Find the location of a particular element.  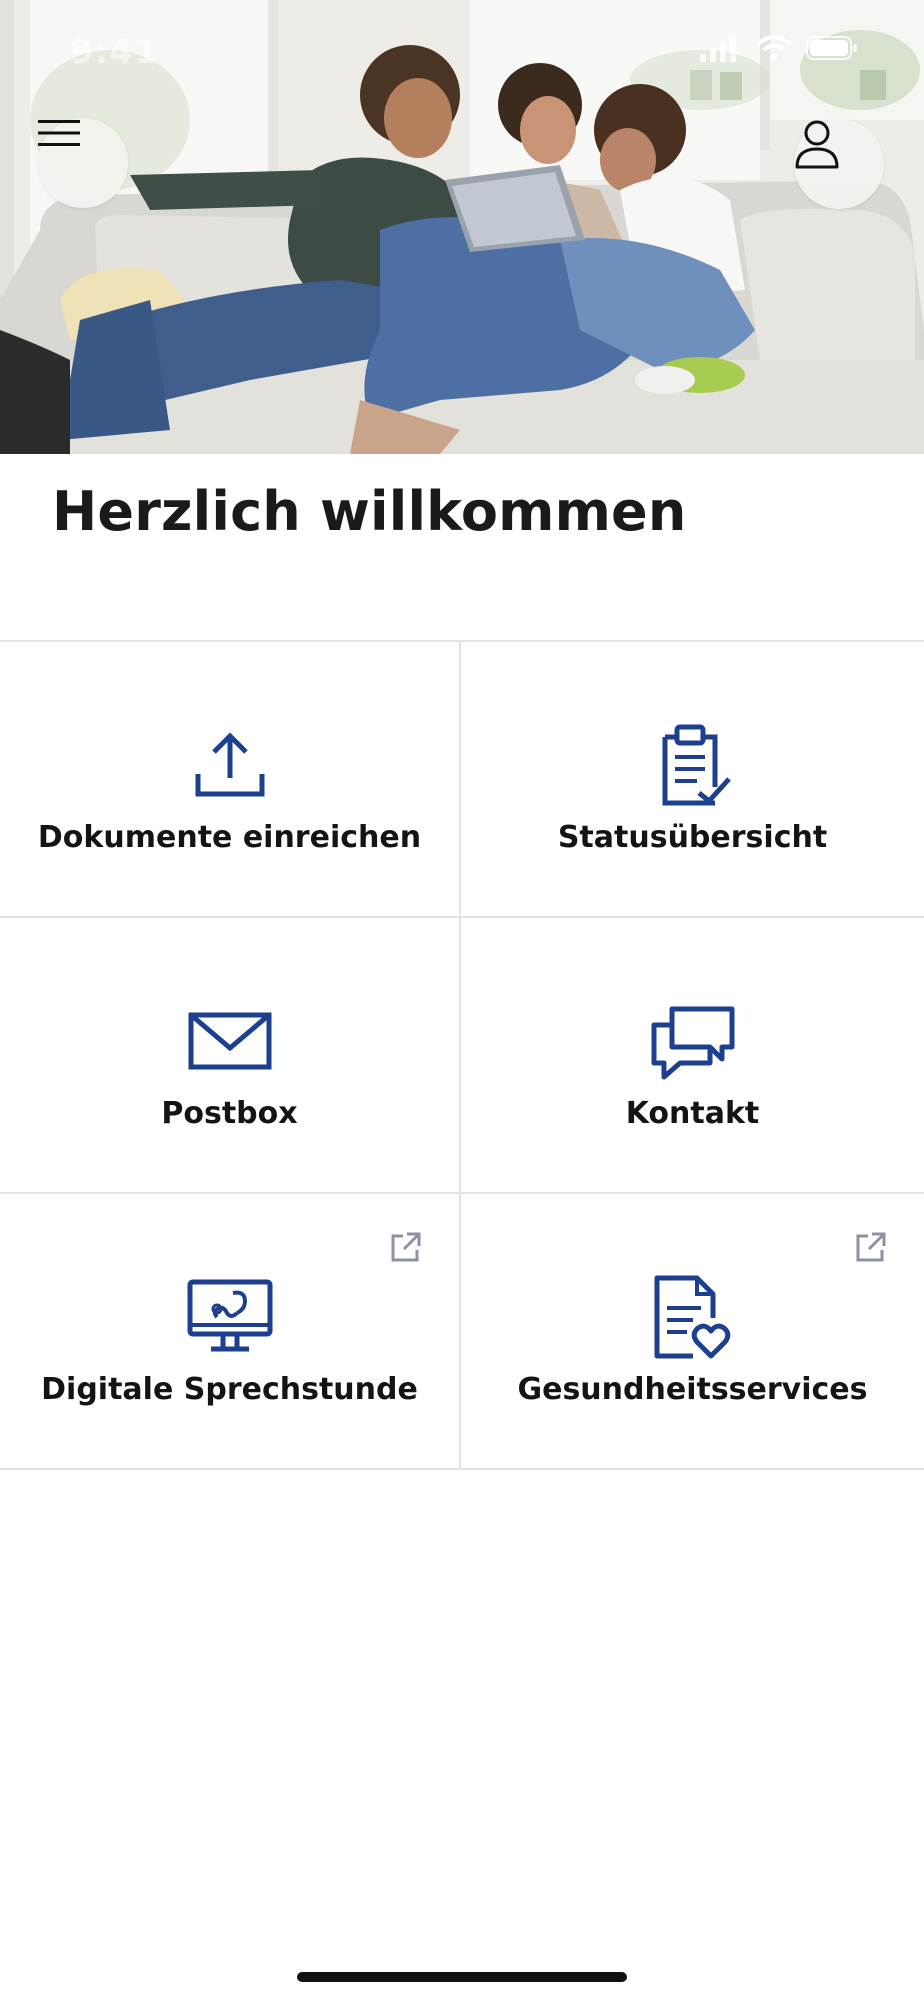

menu-button is located at coordinates (83, 163).